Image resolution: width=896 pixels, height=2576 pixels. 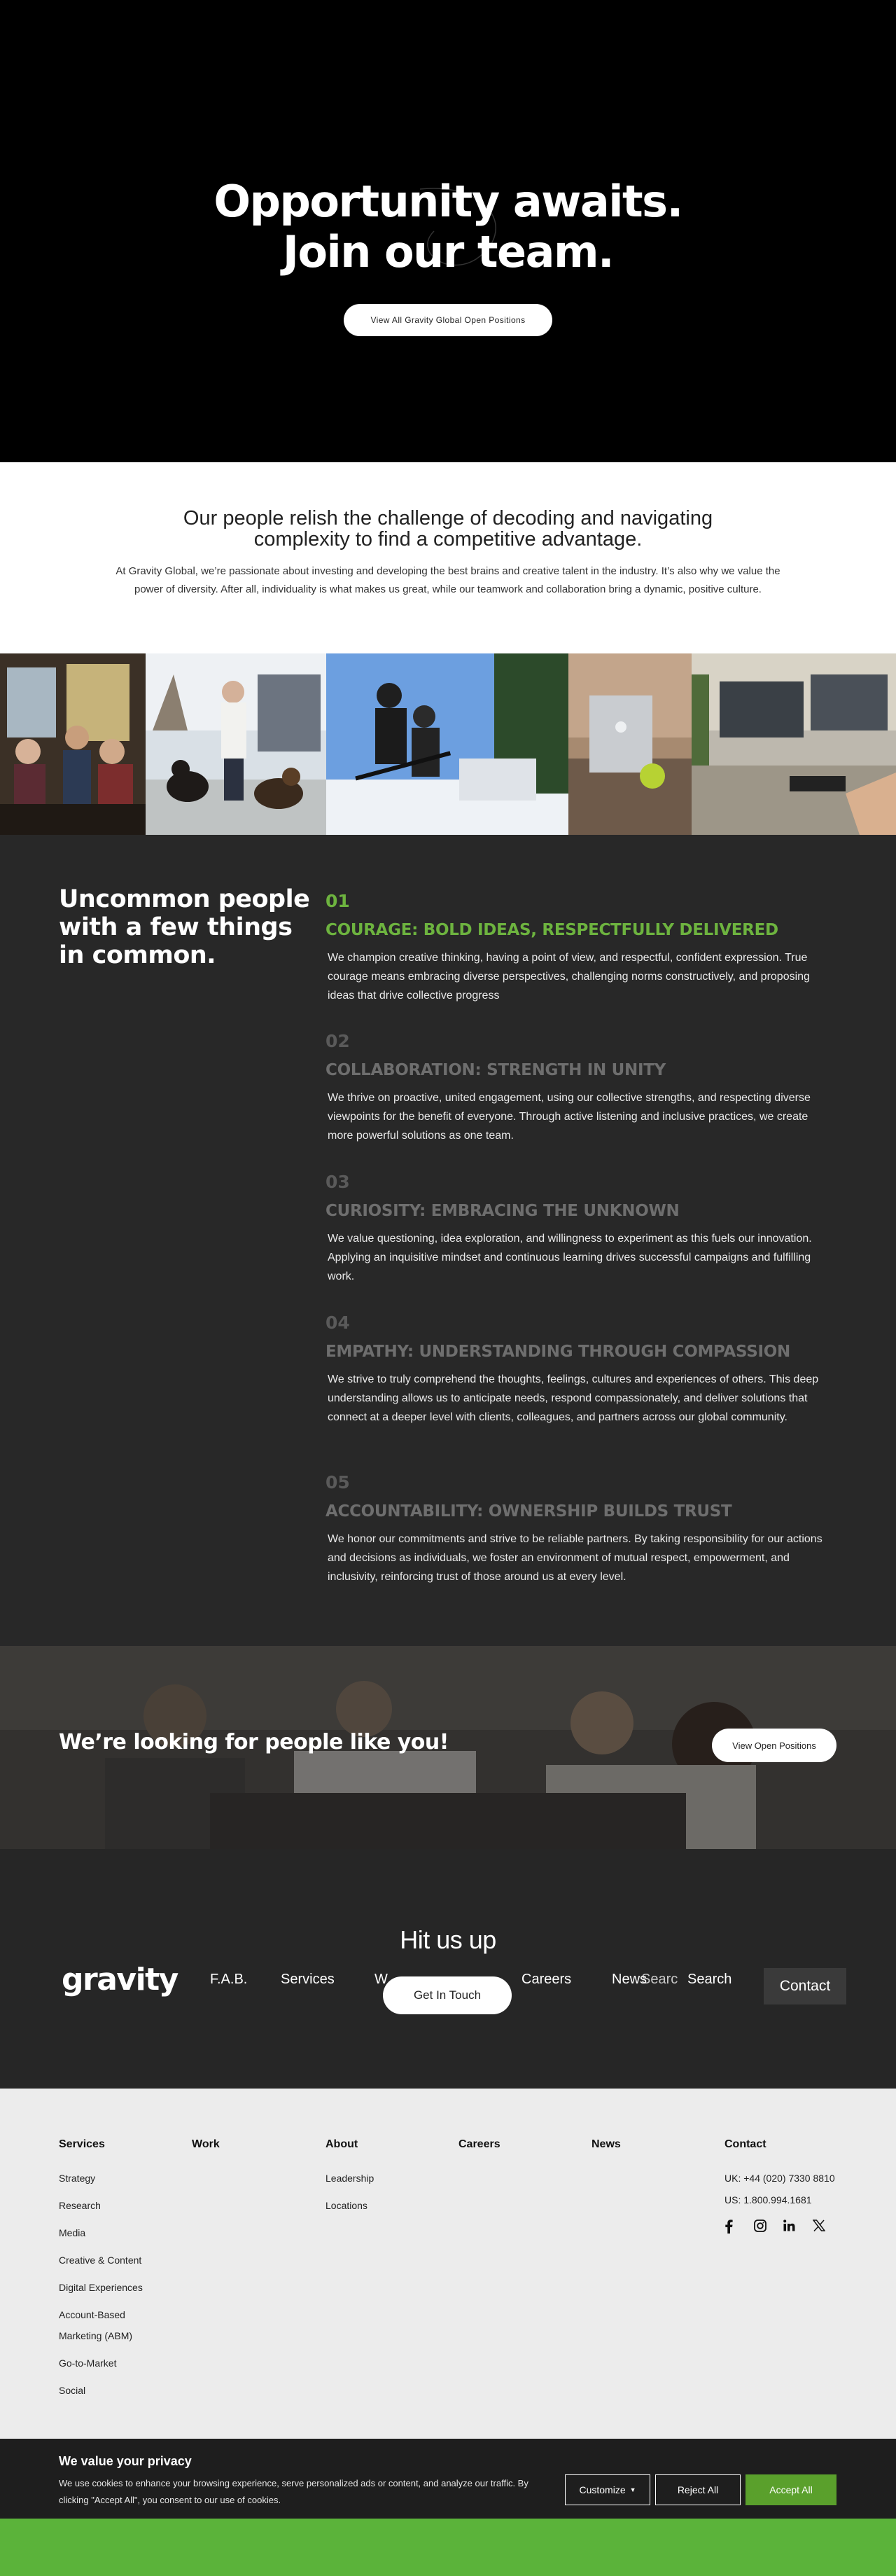 What do you see at coordinates (111, 2325) in the screenshot?
I see `footer-link-abm: Account-Based Marketing (ABM)` at bounding box center [111, 2325].